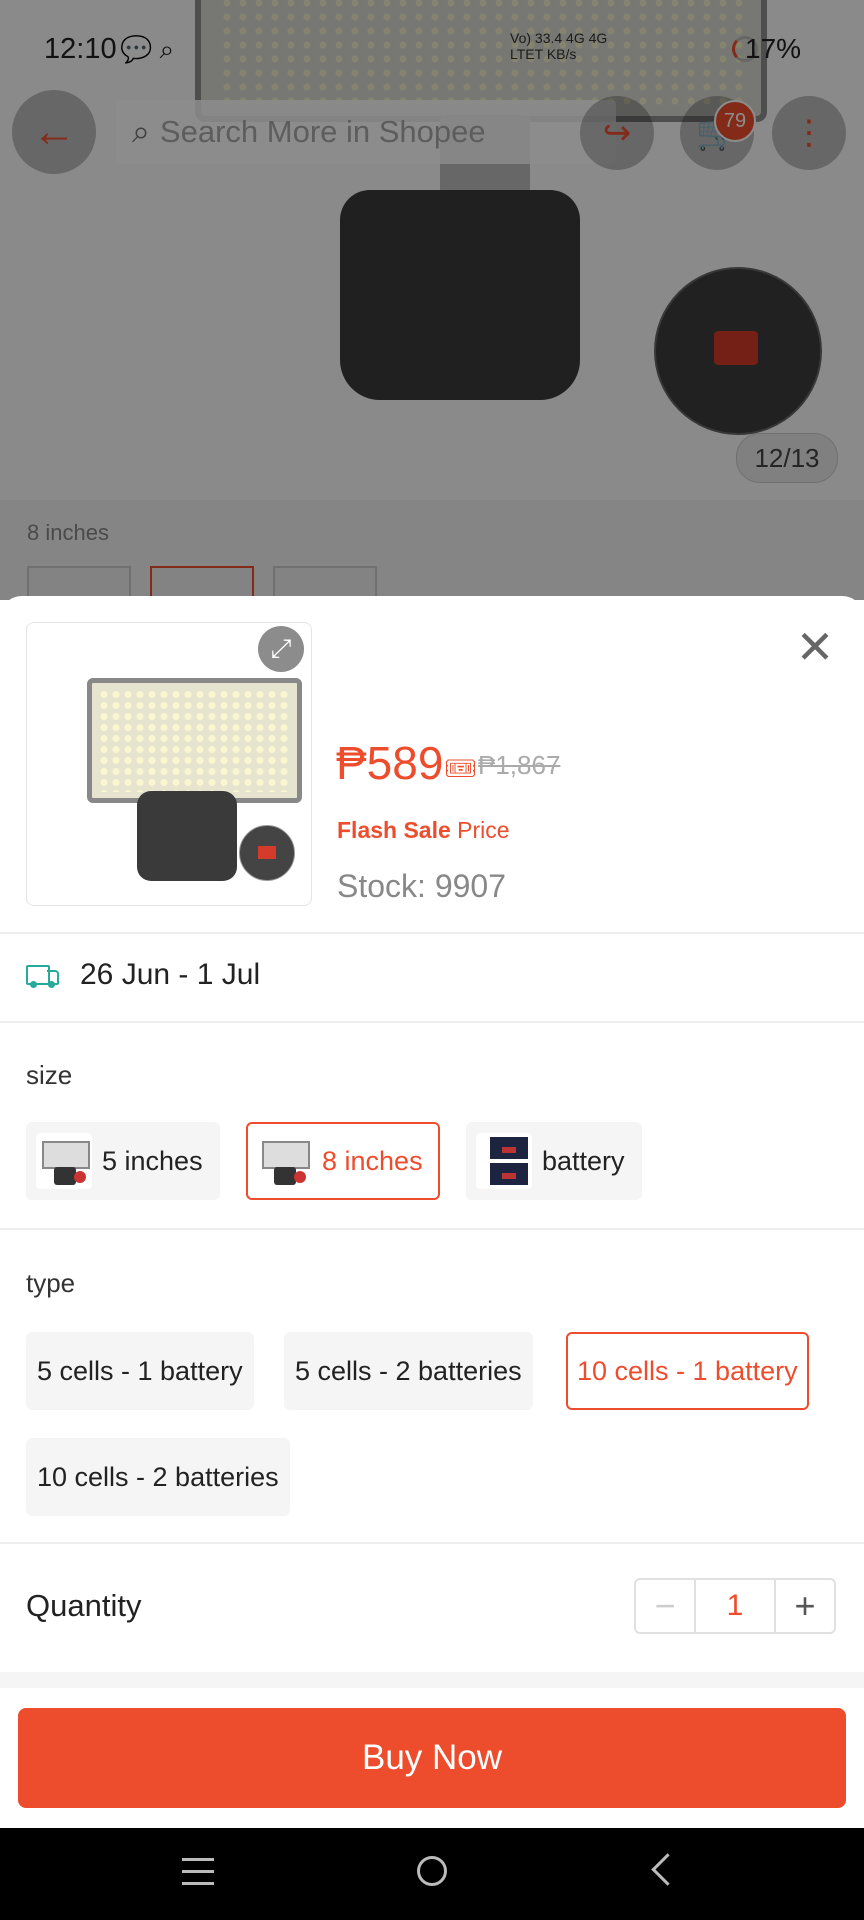 The image size is (864, 1920). Describe the element at coordinates (281, 649) in the screenshot. I see `expand-icon: ⤢` at that location.